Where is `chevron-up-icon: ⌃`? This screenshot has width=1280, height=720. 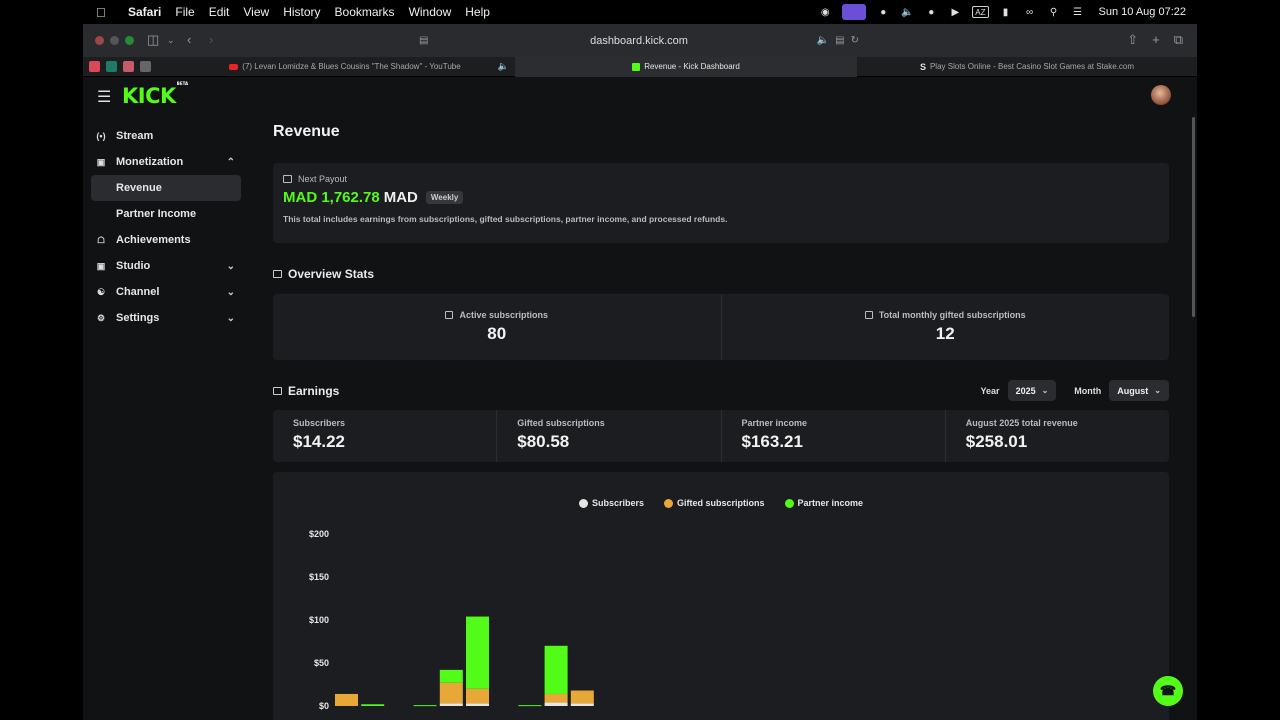
chevron-up-icon: ⌃ is located at coordinates (230, 162).